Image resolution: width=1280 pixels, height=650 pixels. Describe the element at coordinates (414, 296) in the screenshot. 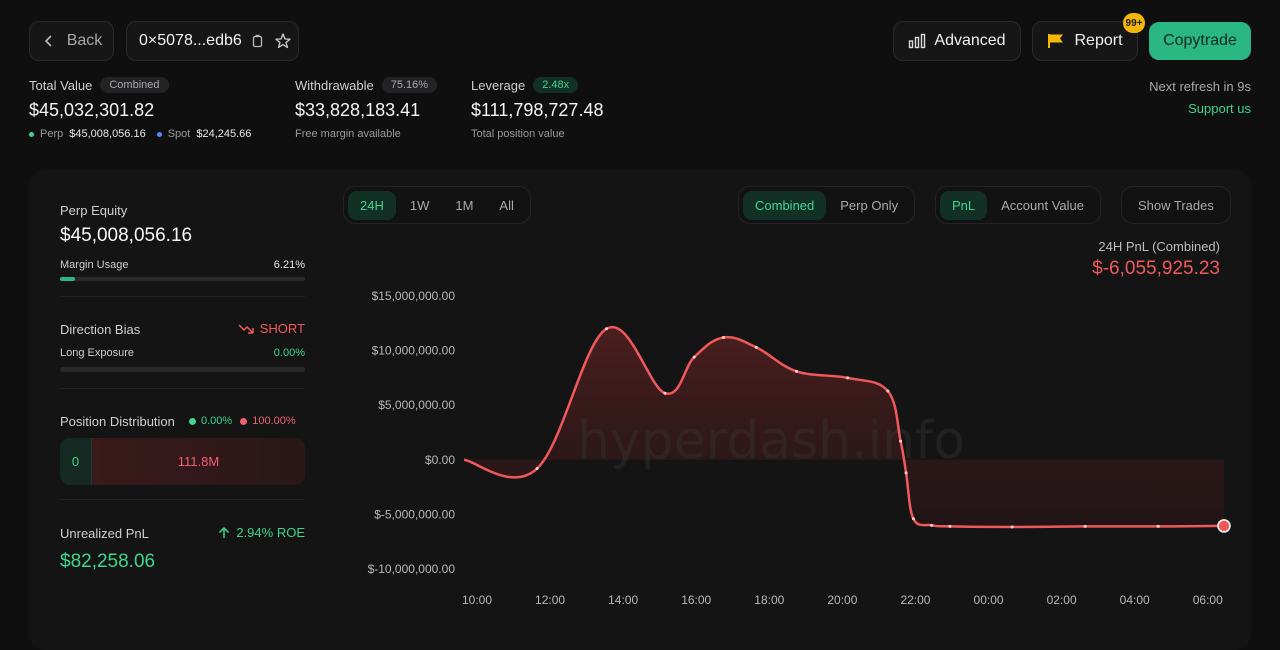

I see `y-tick-label: $15,000,000.00` at that location.